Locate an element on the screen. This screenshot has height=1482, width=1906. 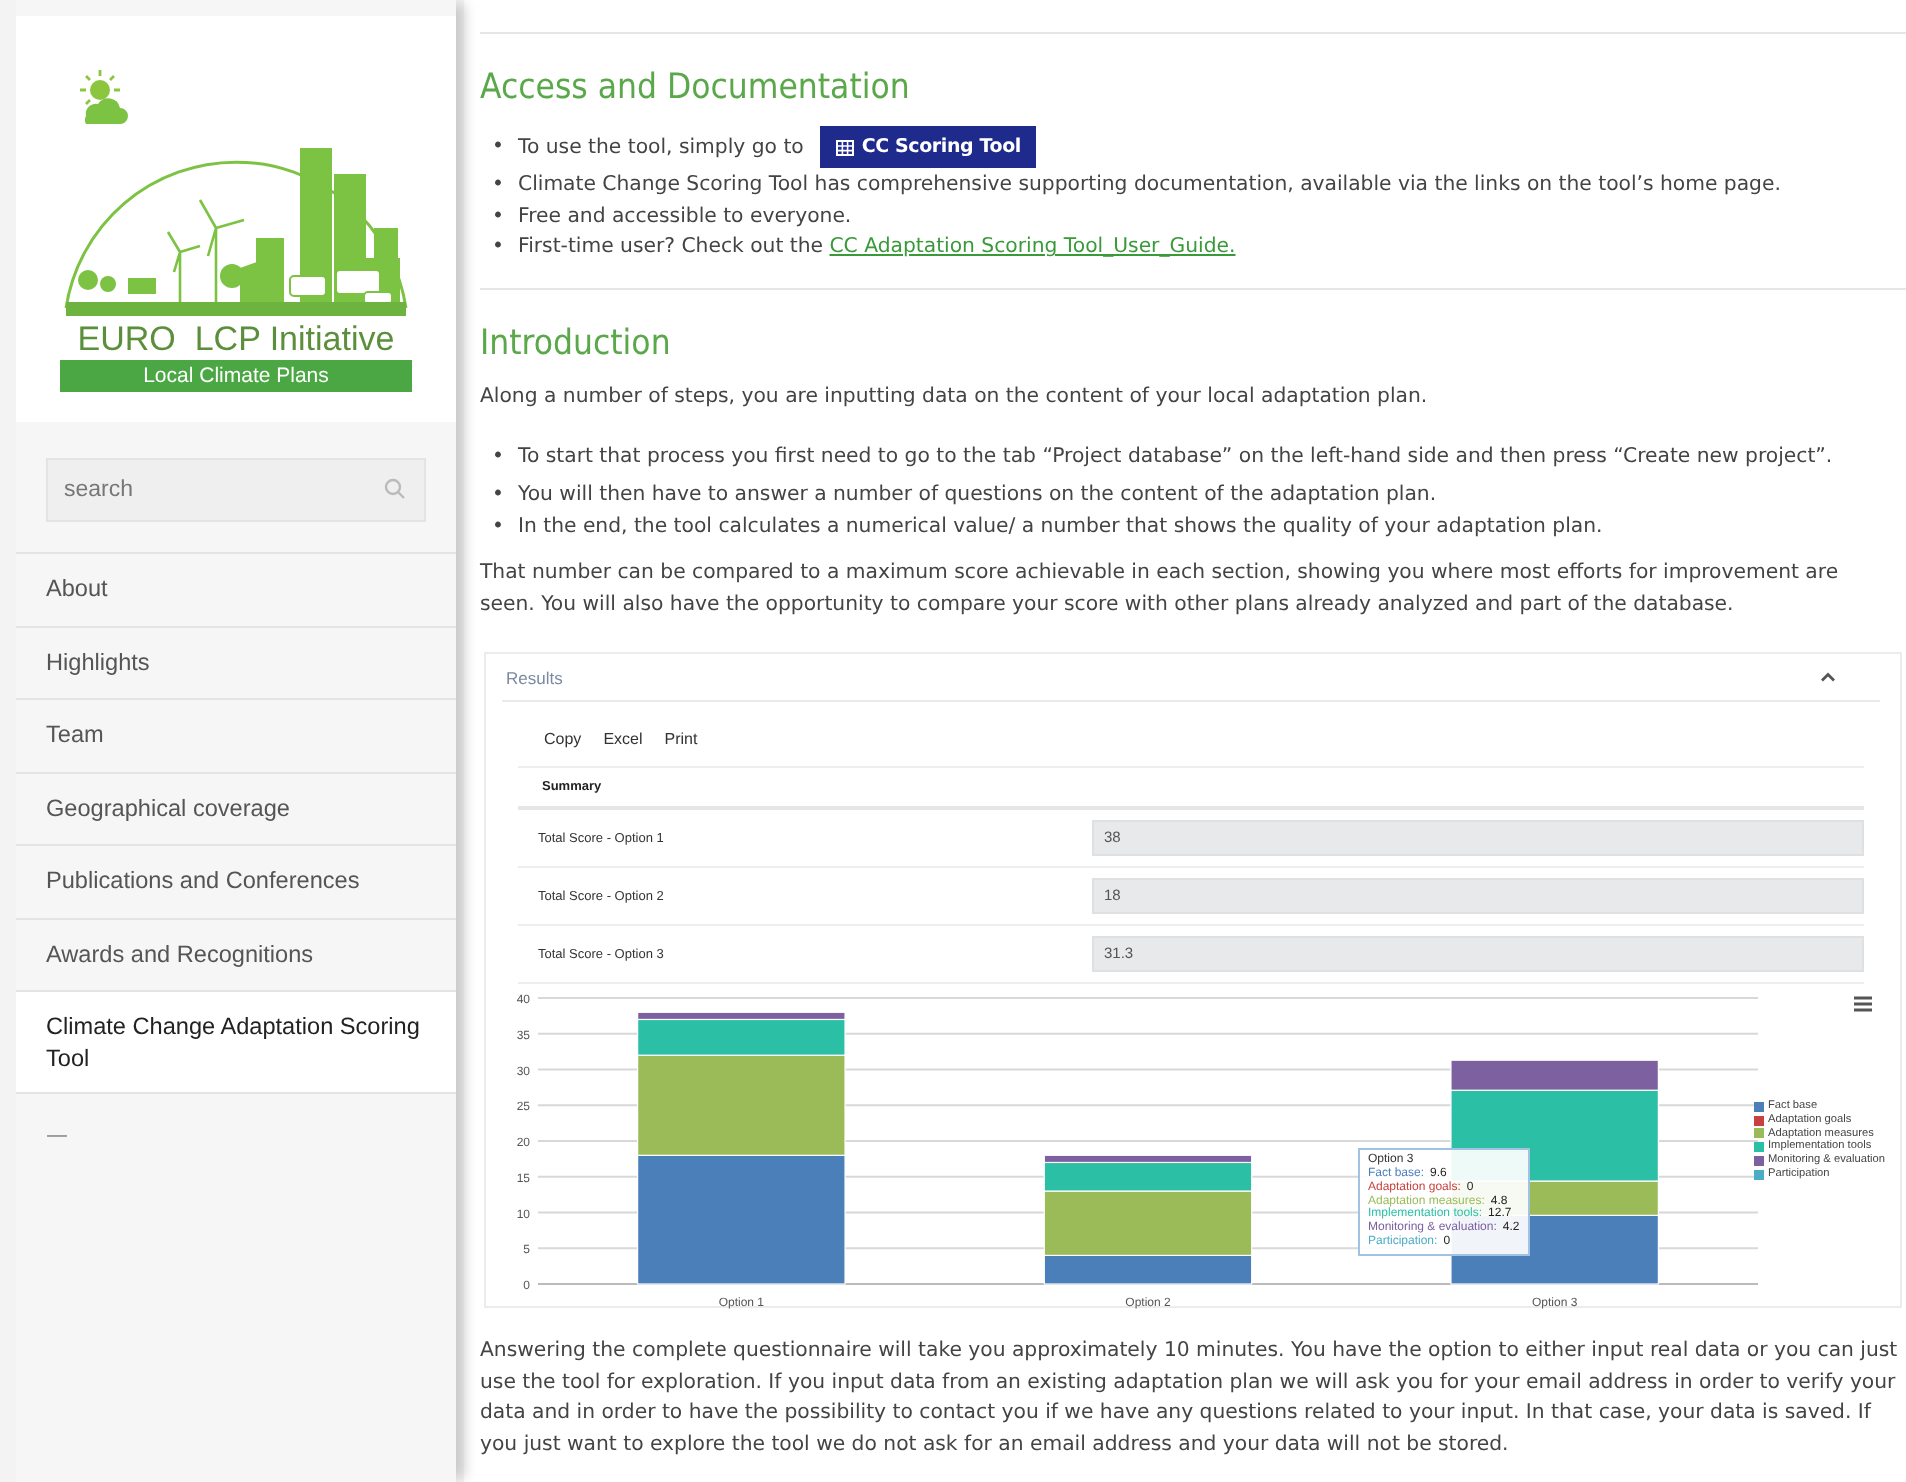
chevron-up-icon is located at coordinates (1828, 677).